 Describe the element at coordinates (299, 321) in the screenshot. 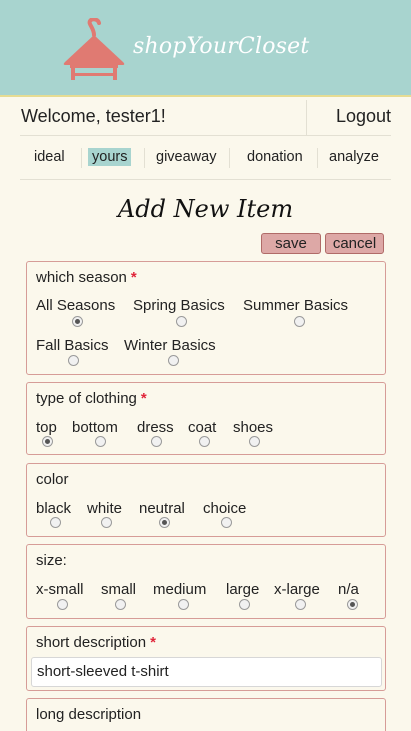

I see `season-radio-summer` at that location.